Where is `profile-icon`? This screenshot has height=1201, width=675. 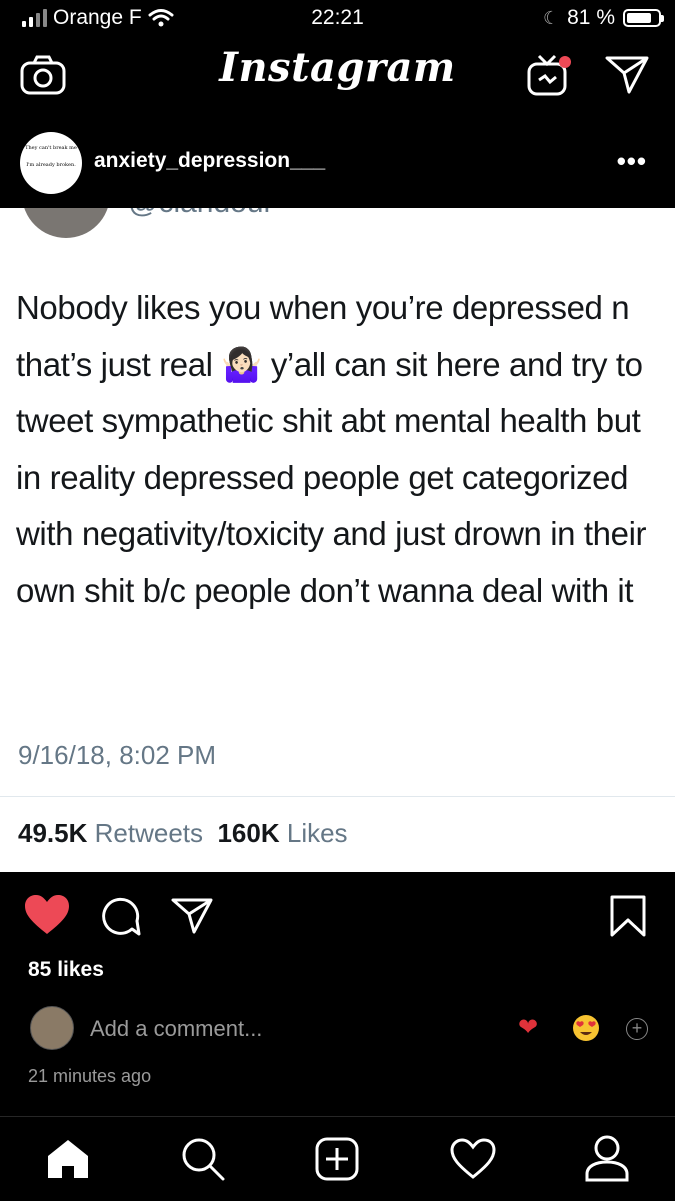 profile-icon is located at coordinates (607, 1158).